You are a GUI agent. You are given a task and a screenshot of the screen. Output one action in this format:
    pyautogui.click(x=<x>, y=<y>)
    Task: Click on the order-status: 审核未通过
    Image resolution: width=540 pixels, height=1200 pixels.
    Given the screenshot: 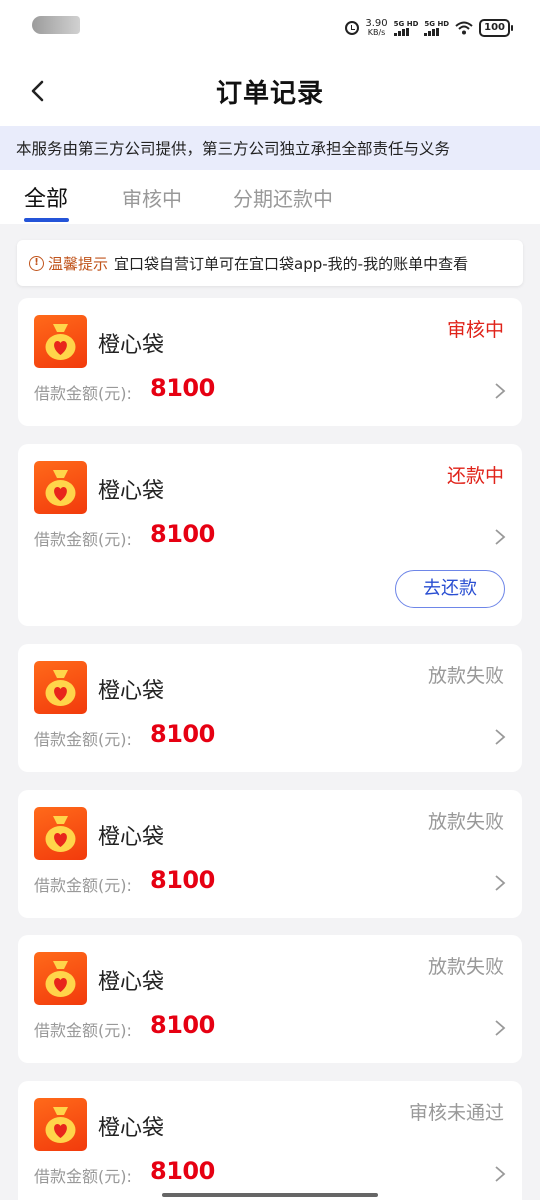 What is the action you would take?
    pyautogui.click(x=456, y=1113)
    